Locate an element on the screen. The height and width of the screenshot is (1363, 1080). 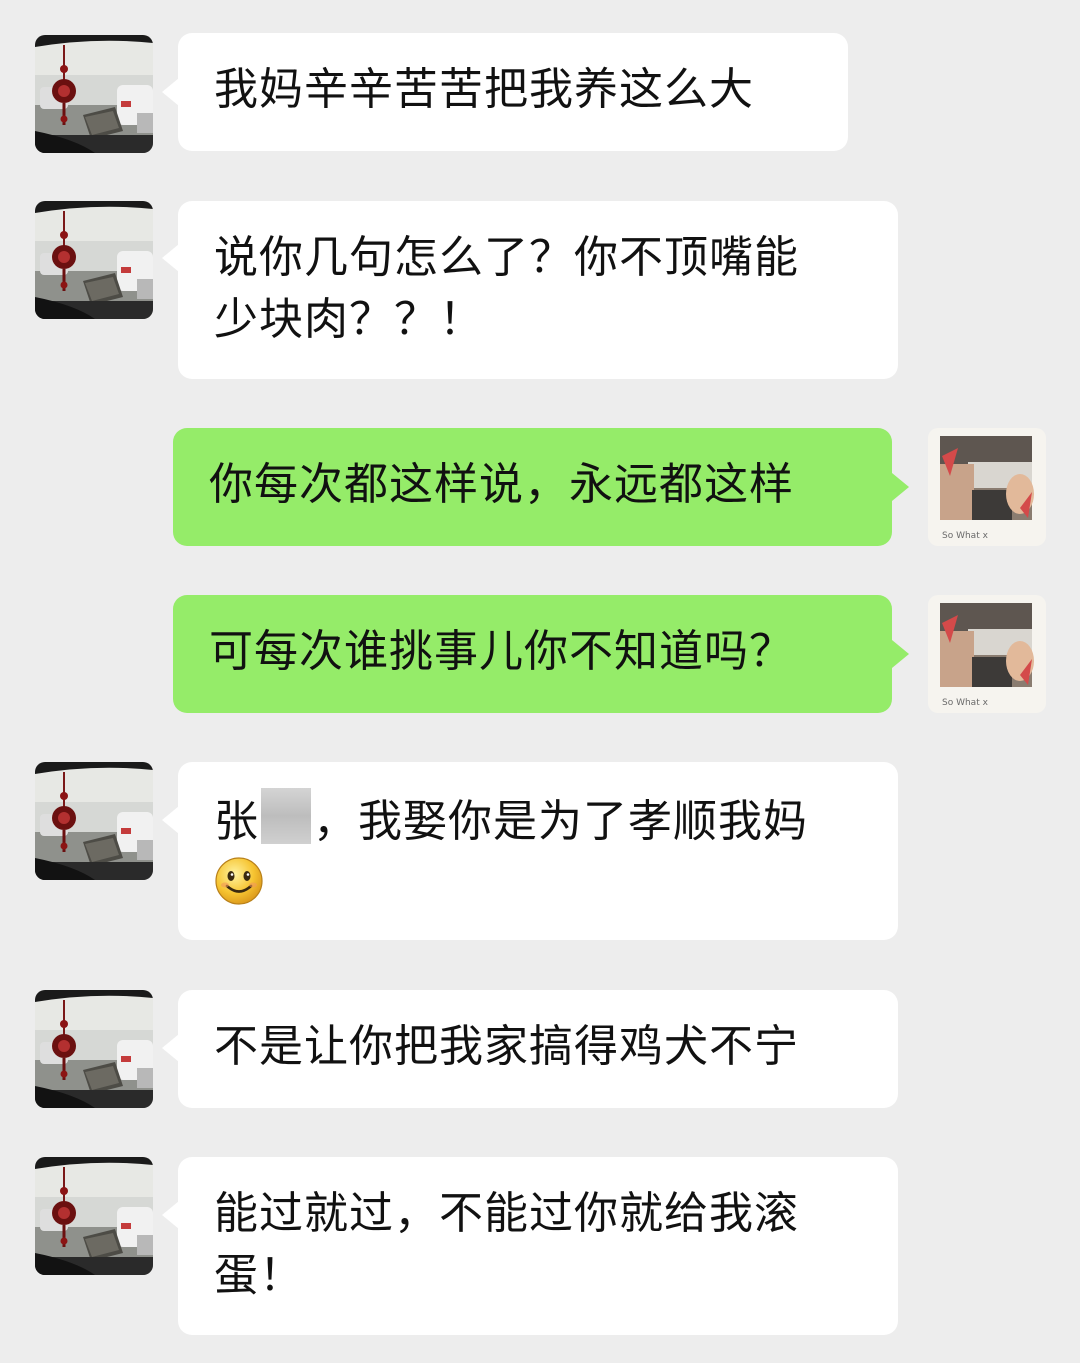
smiling-face-icon is located at coordinates (239, 881).